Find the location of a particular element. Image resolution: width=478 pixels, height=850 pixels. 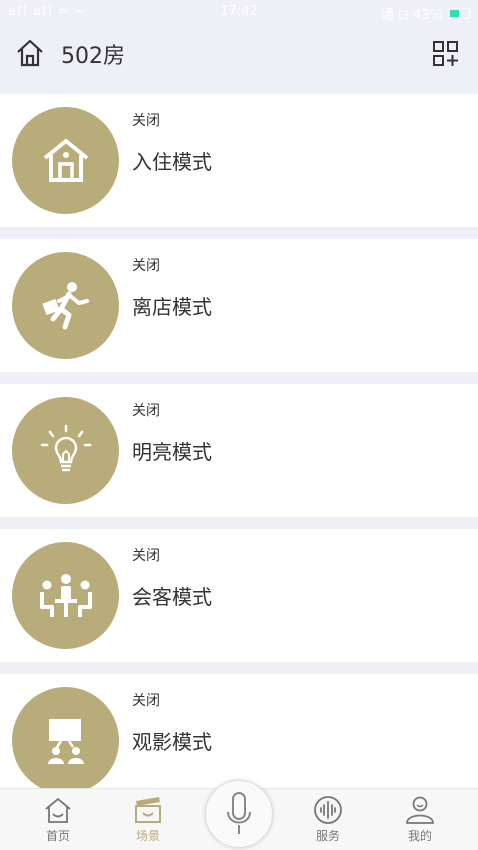

tab-scenes-label: 场景 is located at coordinates (147, 836).